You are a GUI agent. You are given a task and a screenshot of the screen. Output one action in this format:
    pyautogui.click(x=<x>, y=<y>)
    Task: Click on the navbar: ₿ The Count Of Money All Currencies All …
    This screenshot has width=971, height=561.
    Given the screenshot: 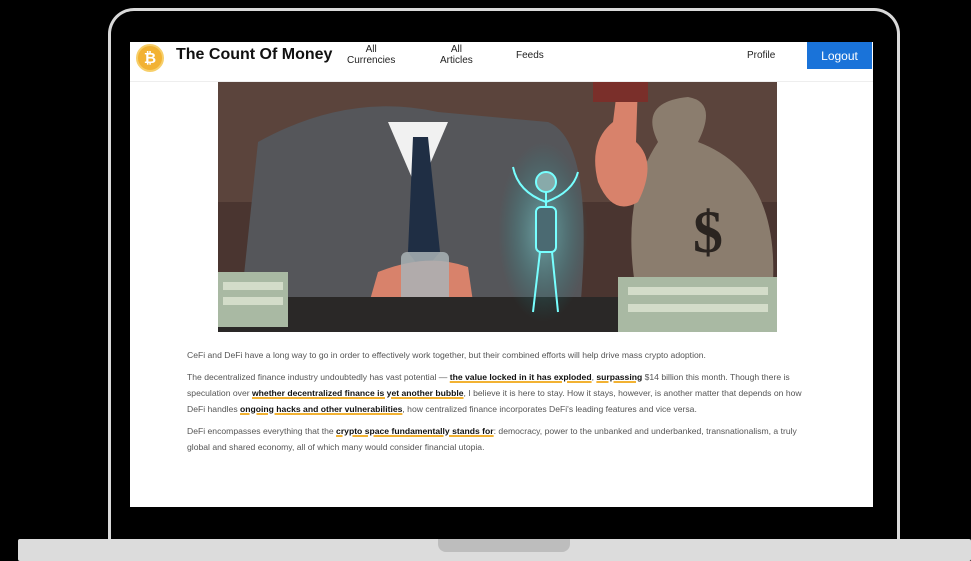 What is the action you would take?
    pyautogui.click(x=501, y=62)
    